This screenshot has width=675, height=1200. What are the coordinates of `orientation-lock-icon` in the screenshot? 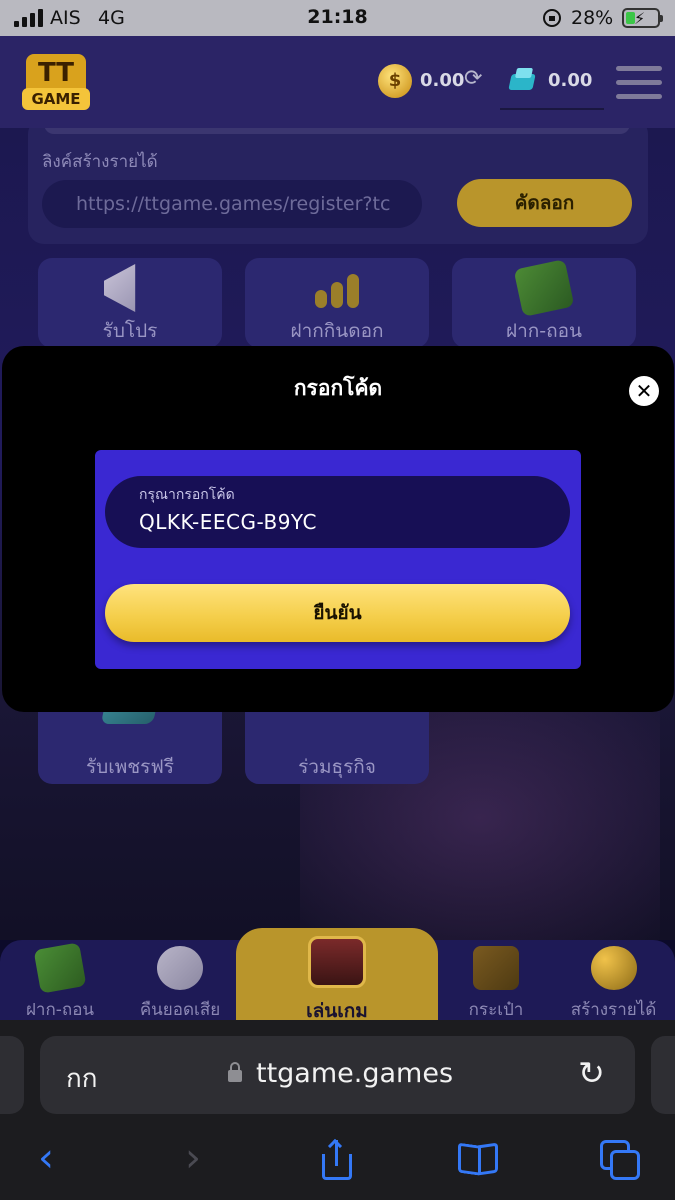 It's located at (552, 18).